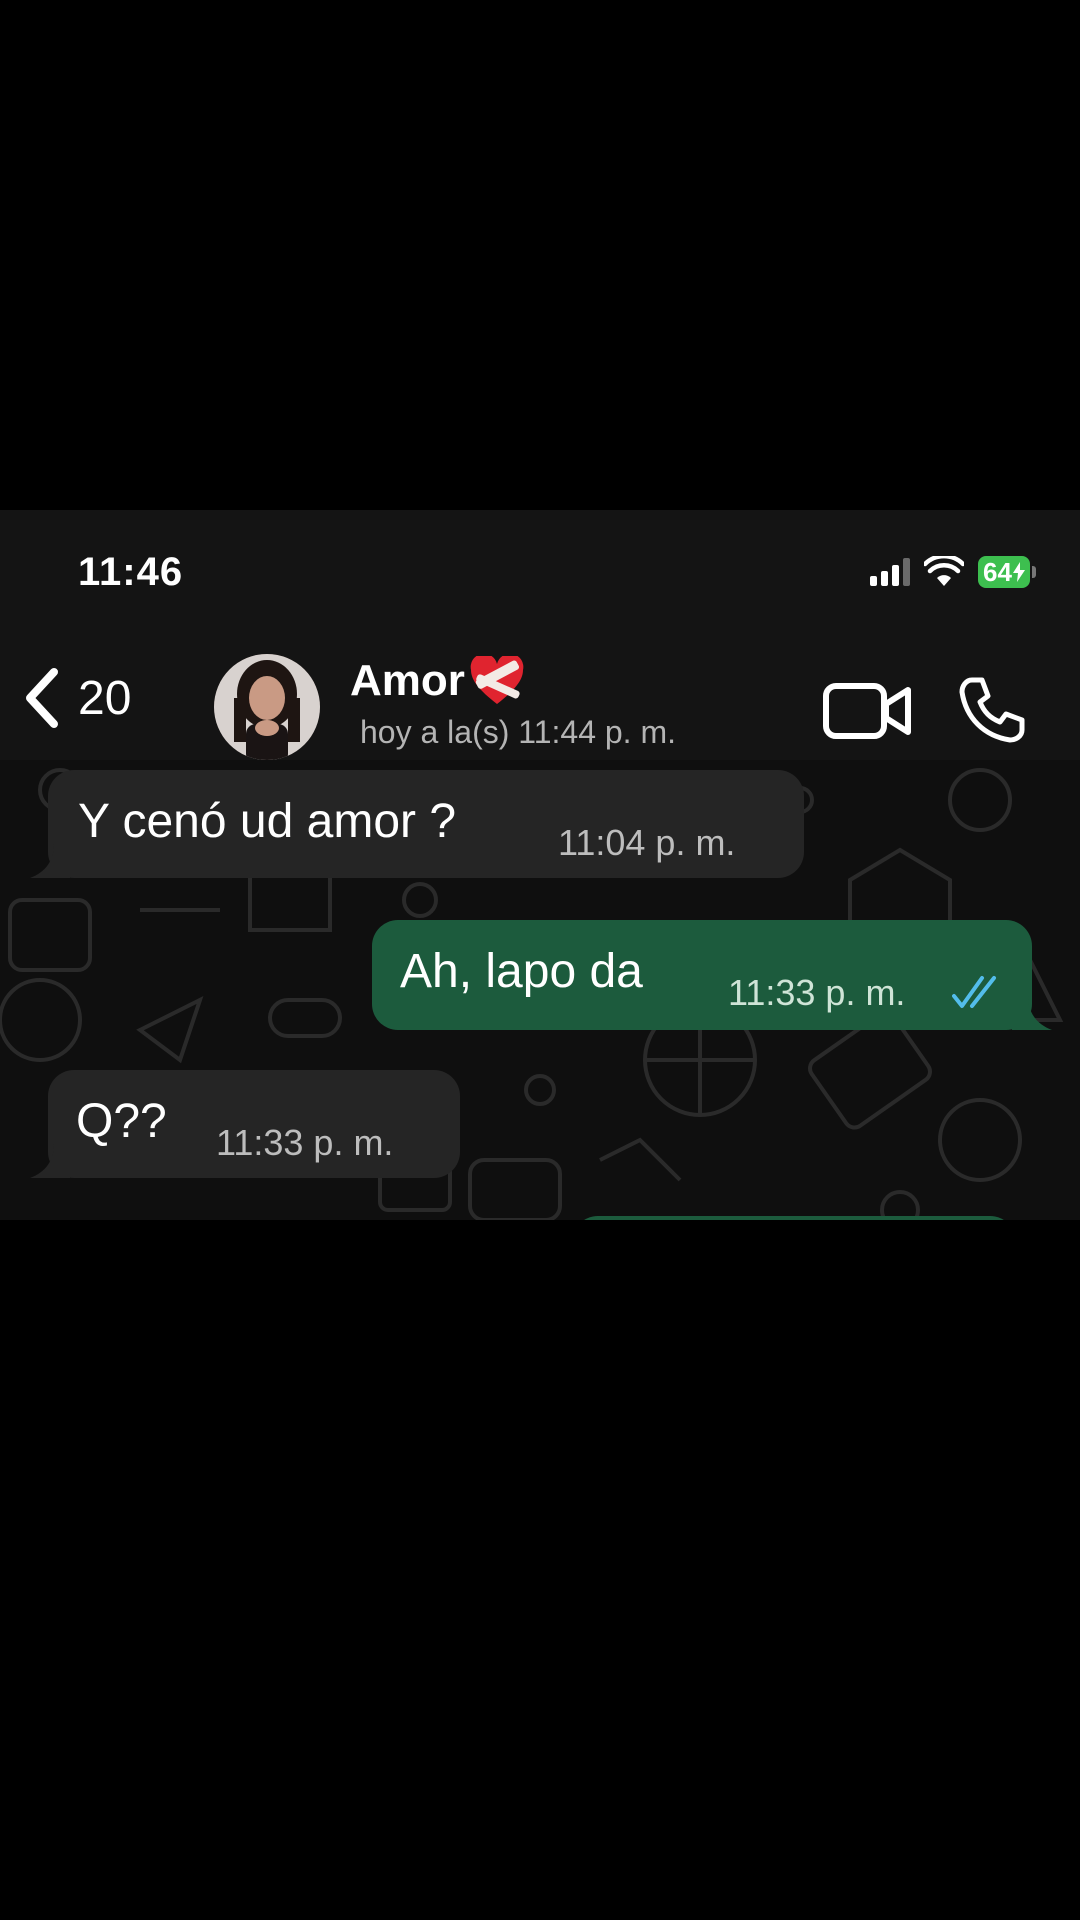 The image size is (1080, 1920). I want to click on message-bubble-incoming: Y cenó ud amor ? 11:04 p. m., so click(426, 824).